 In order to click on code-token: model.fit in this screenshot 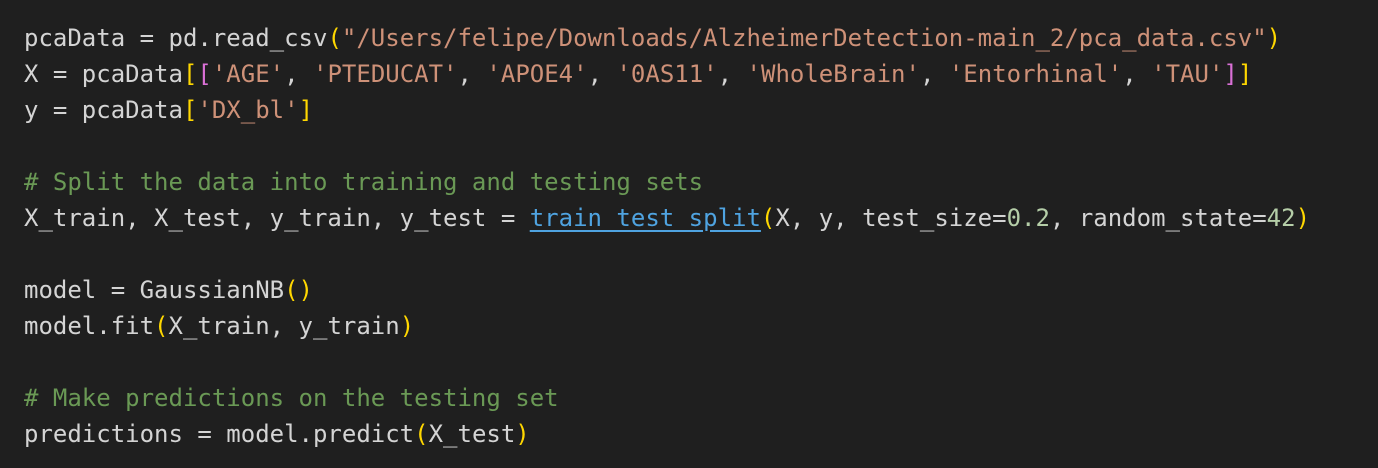, I will do `click(89, 326)`.